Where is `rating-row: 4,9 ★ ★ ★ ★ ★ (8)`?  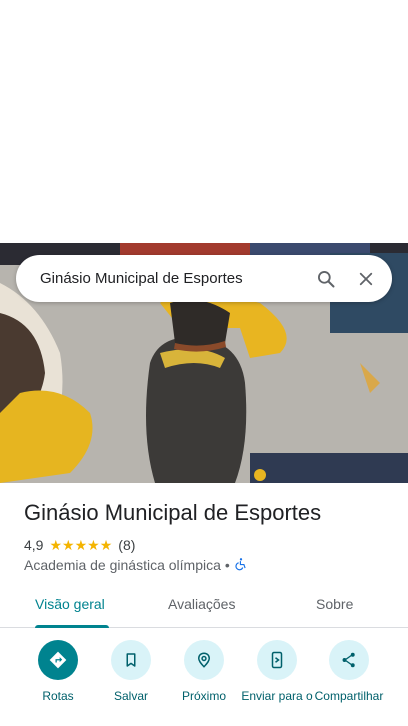 rating-row: 4,9 ★ ★ ★ ★ ★ (8) is located at coordinates (79, 545).